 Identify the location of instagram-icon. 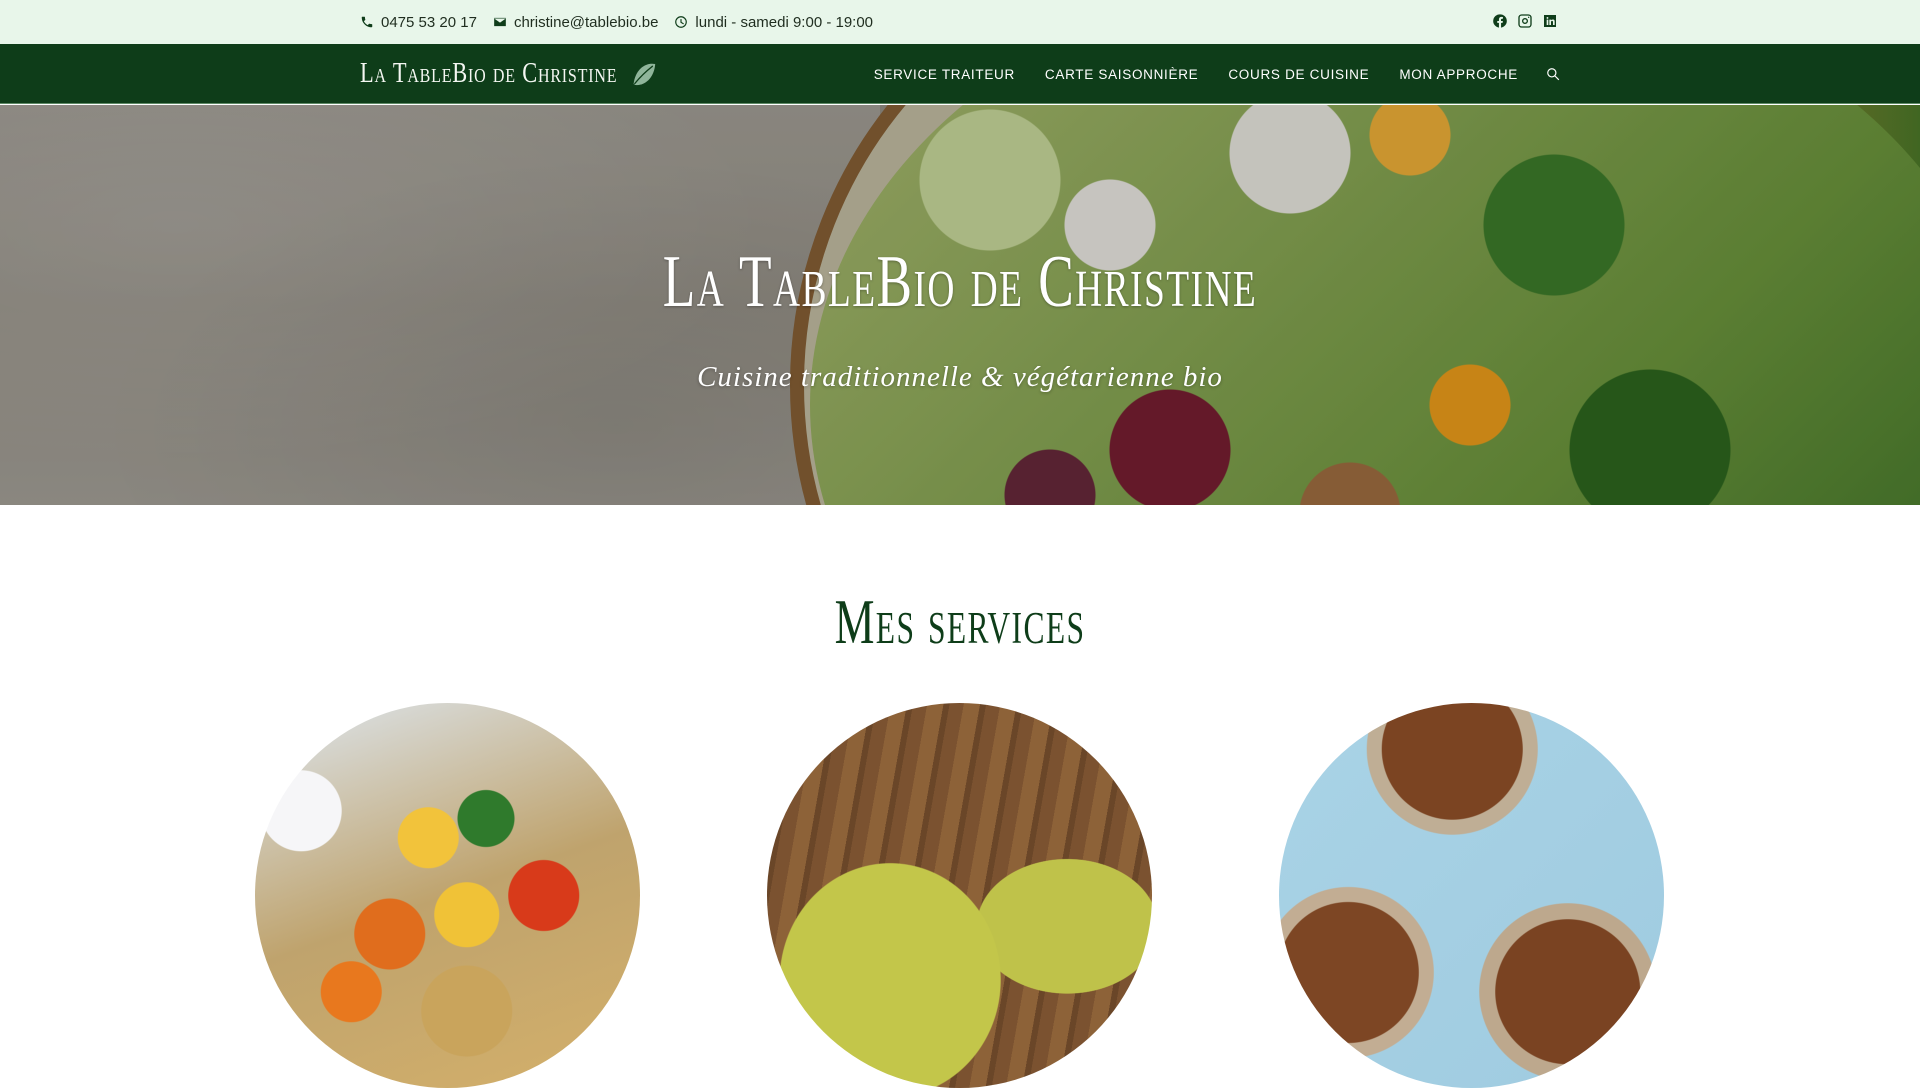
(1526, 22).